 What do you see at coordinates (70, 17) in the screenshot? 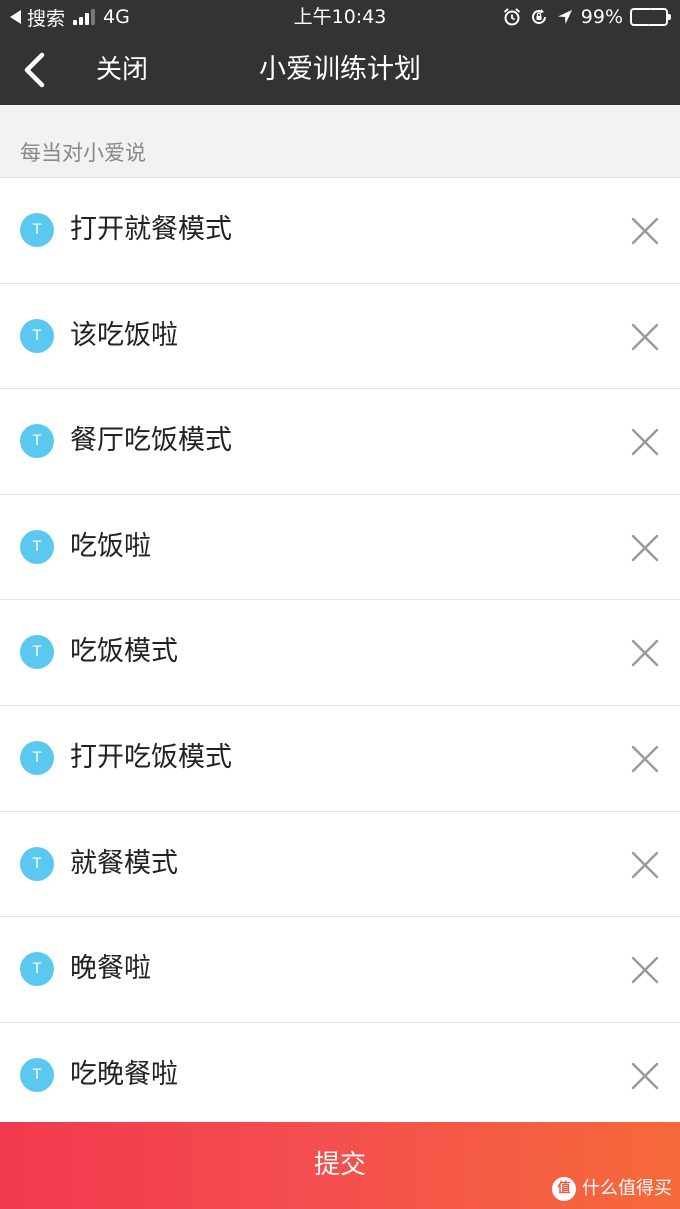
I see `status-left: 搜索 4G` at bounding box center [70, 17].